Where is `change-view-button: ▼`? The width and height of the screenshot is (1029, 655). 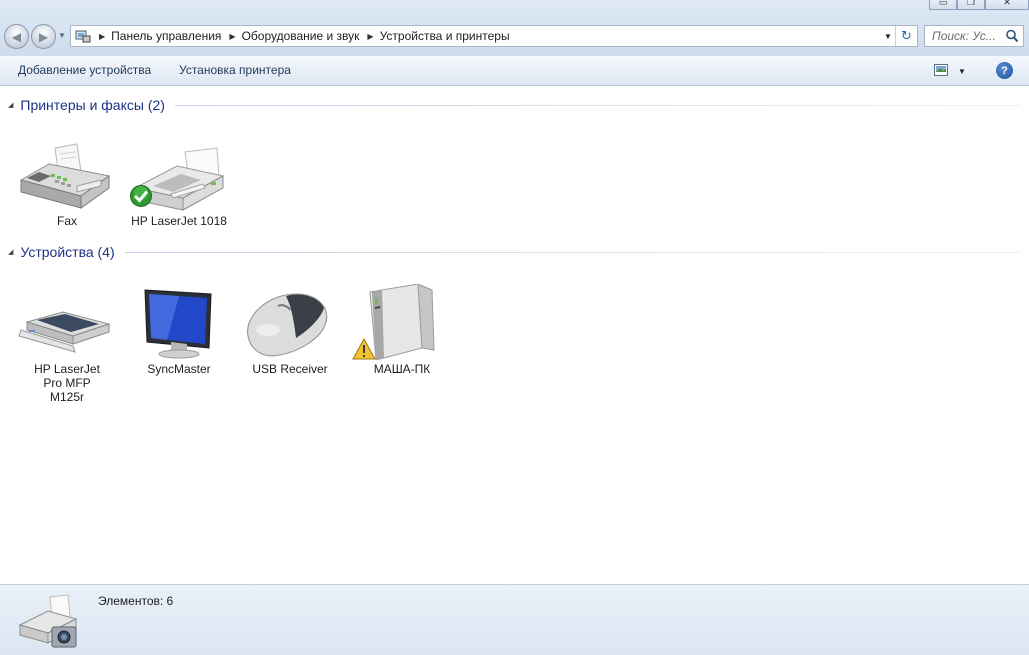 change-view-button: ▼ is located at coordinates (950, 71).